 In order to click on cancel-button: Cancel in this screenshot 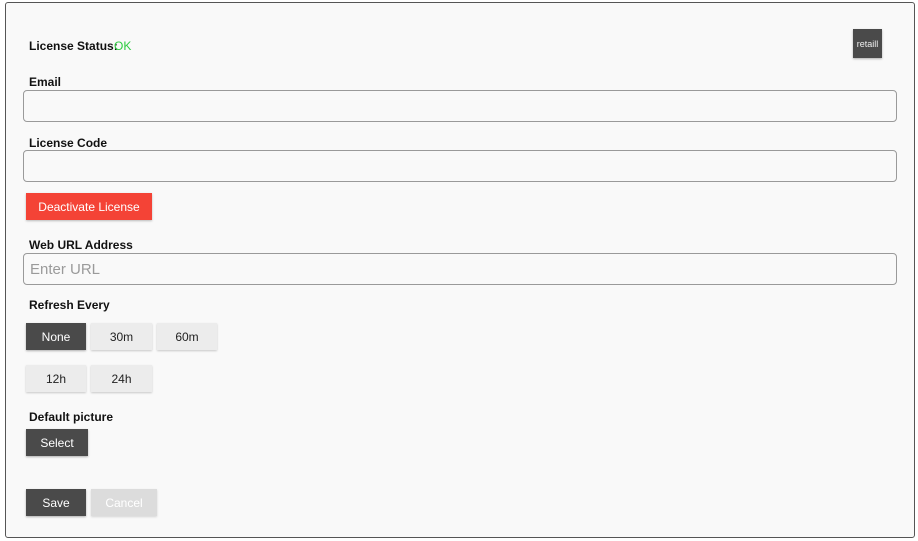, I will do `click(124, 502)`.